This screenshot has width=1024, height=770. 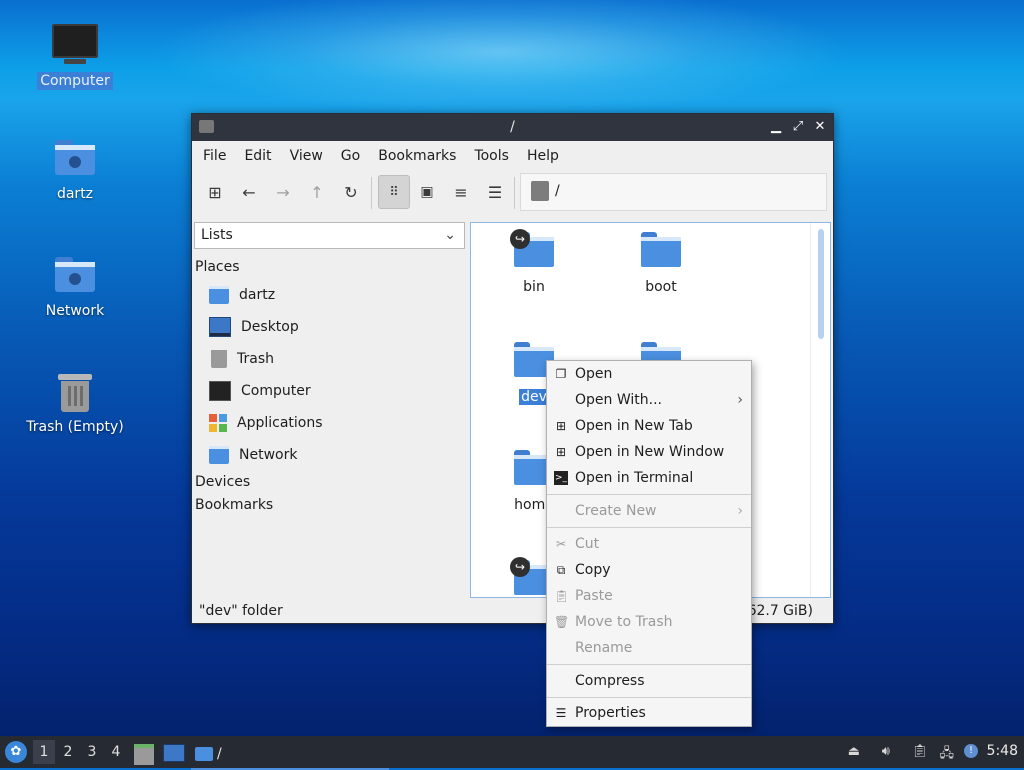 What do you see at coordinates (673, 192) in the screenshot?
I see `path-bar: /` at bounding box center [673, 192].